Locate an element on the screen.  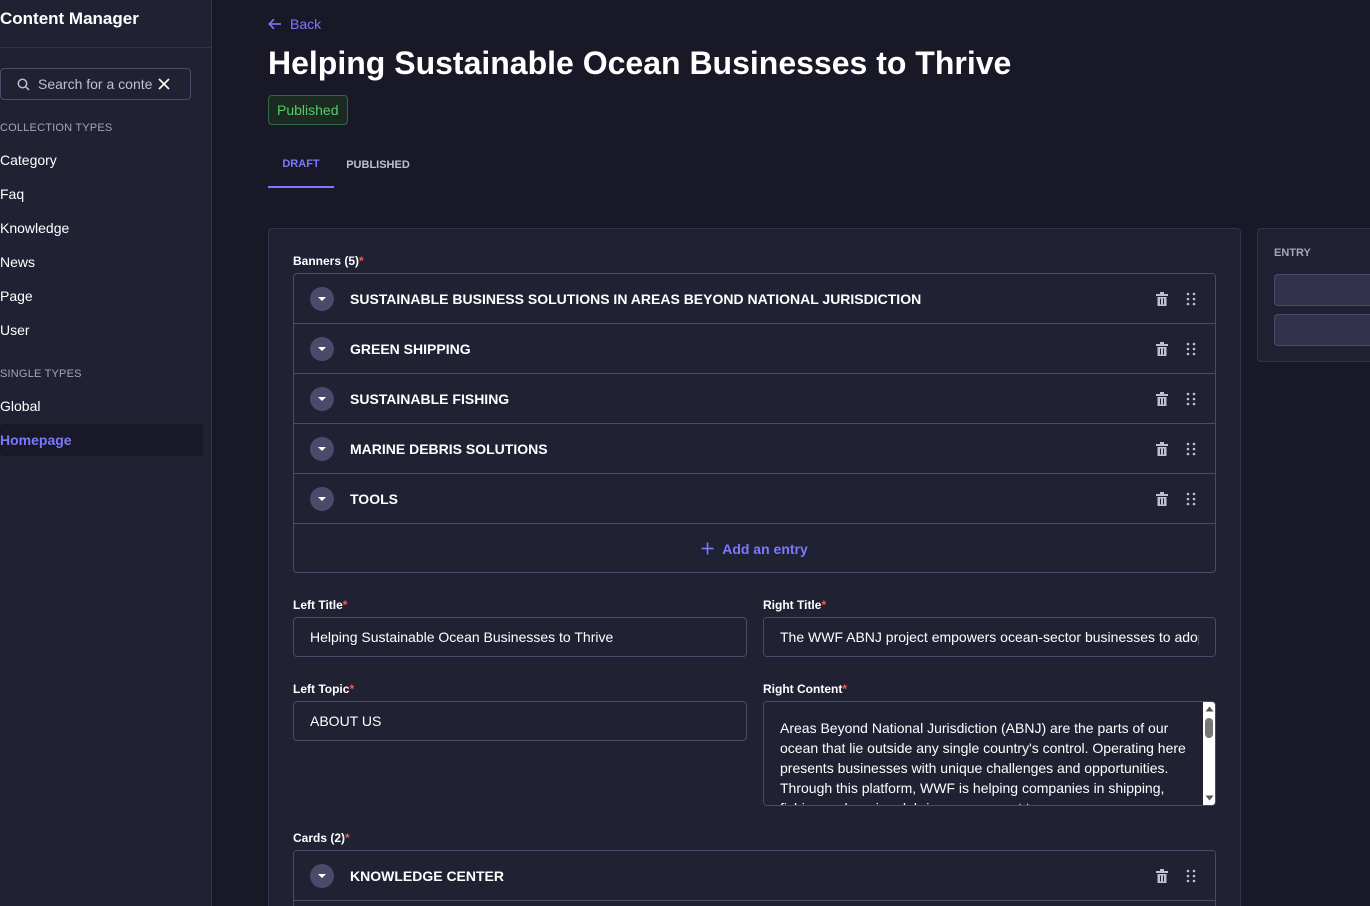
left-topic-input is located at coordinates (520, 721).